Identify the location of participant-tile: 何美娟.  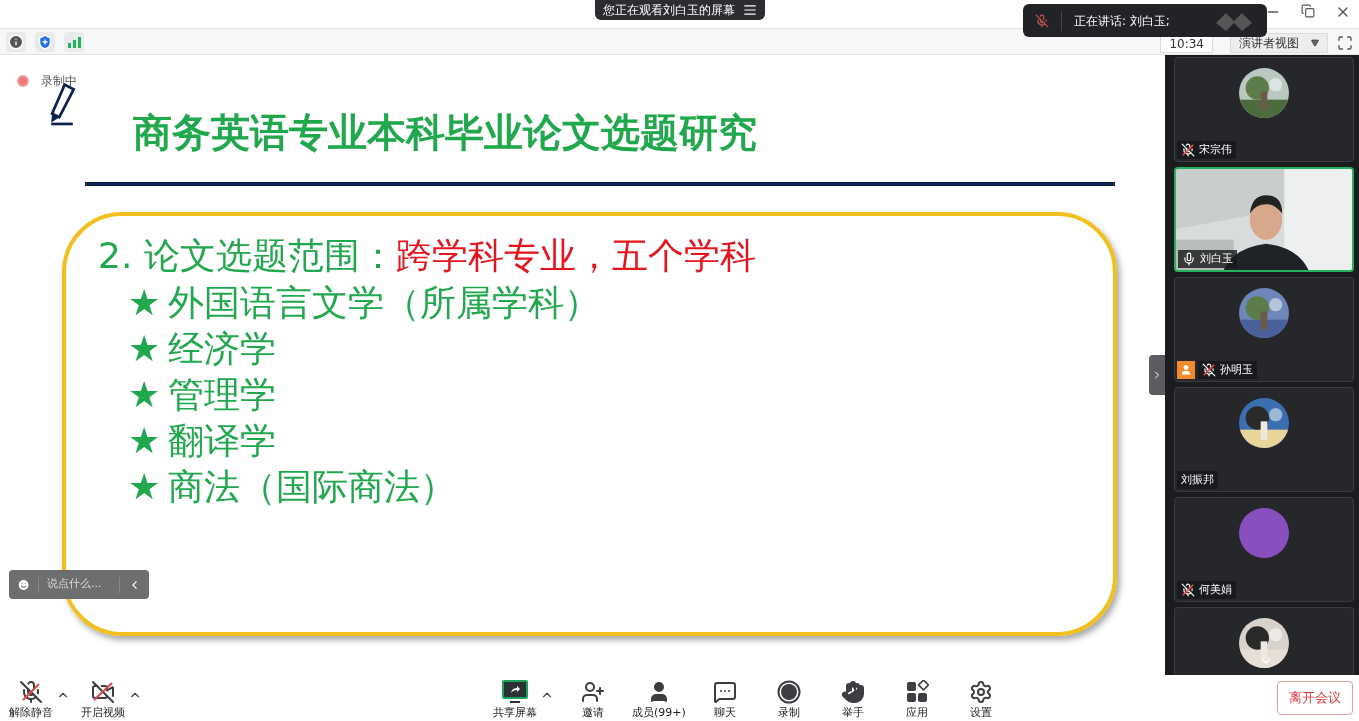
(1264, 549).